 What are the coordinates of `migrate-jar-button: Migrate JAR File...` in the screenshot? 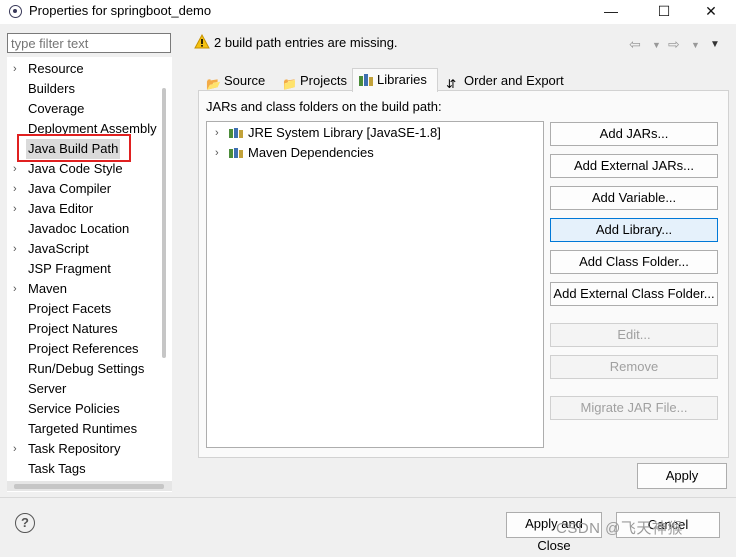 It's located at (634, 408).